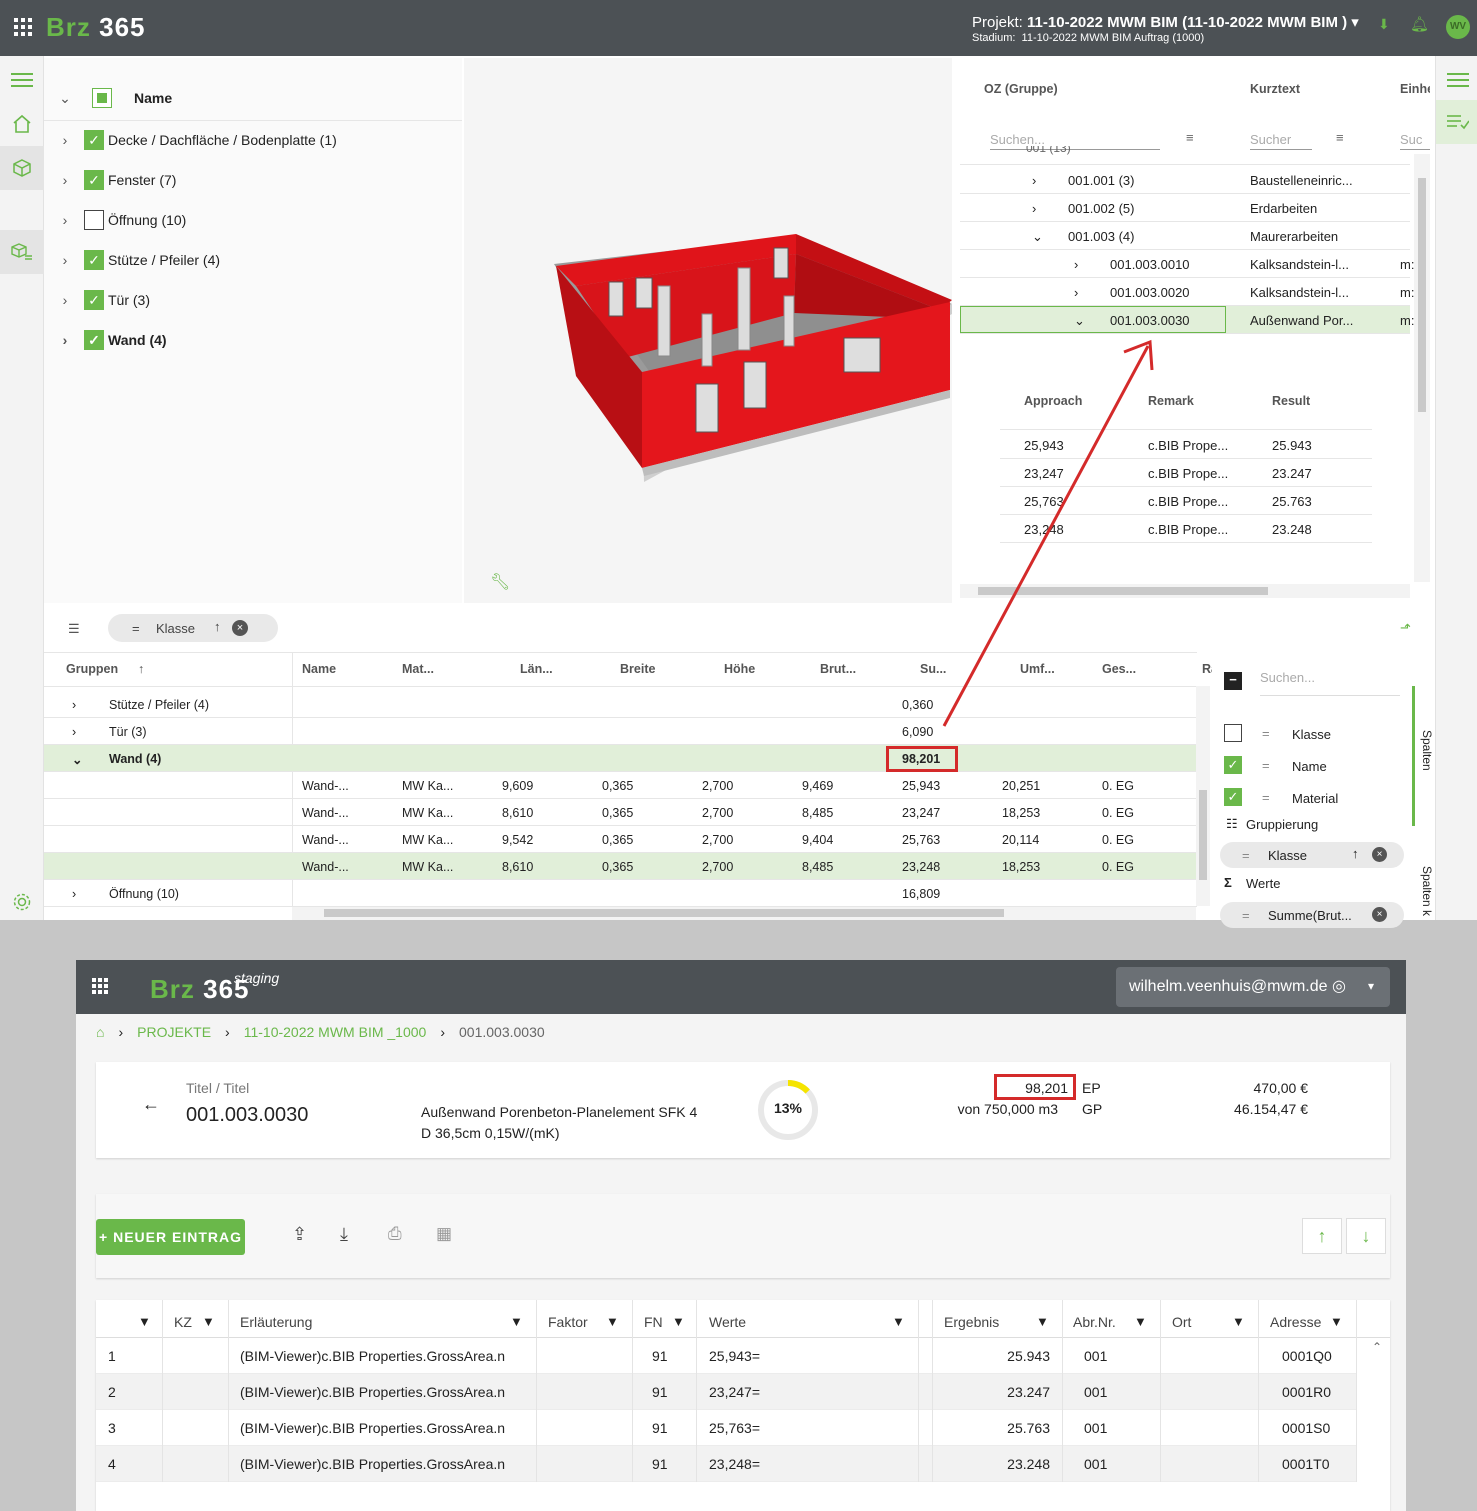 Image resolution: width=1477 pixels, height=1511 pixels. What do you see at coordinates (94, 220) in the screenshot?
I see `item-checkbox` at bounding box center [94, 220].